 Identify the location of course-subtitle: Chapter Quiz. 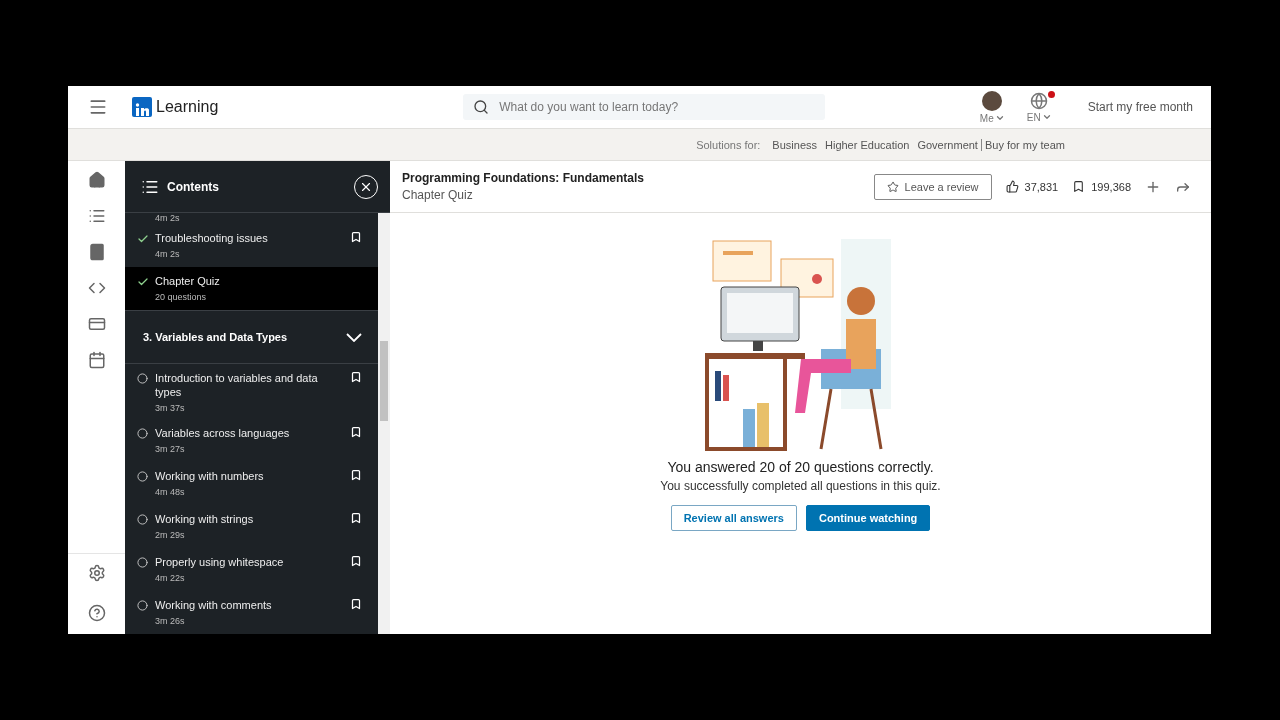
(438, 195).